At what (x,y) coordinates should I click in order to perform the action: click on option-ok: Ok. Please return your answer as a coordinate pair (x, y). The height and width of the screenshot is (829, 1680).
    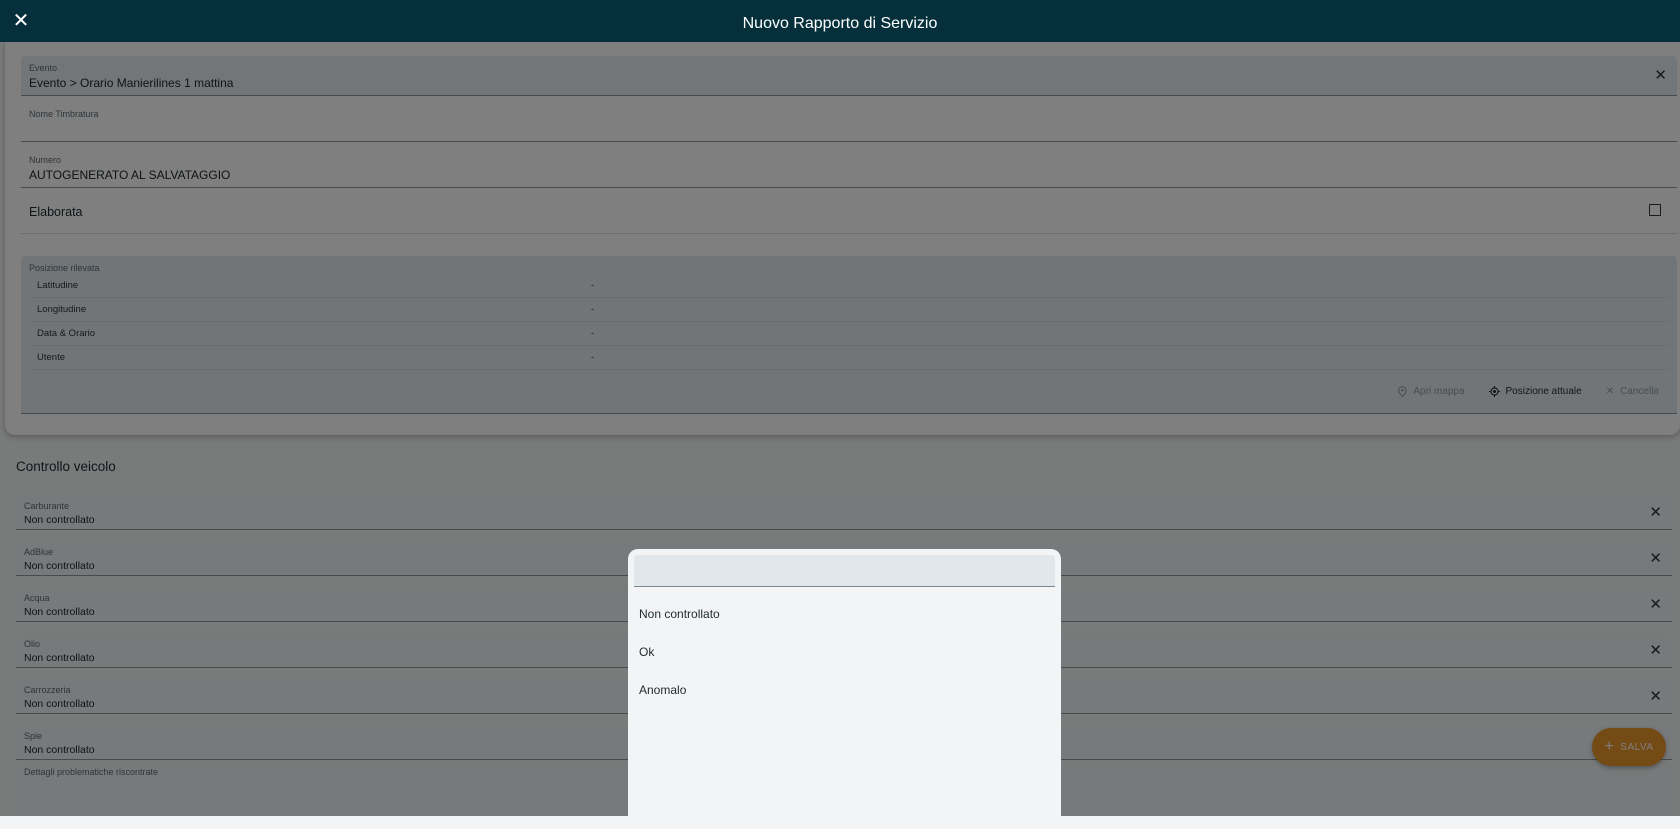
    Looking at the image, I should click on (844, 652).